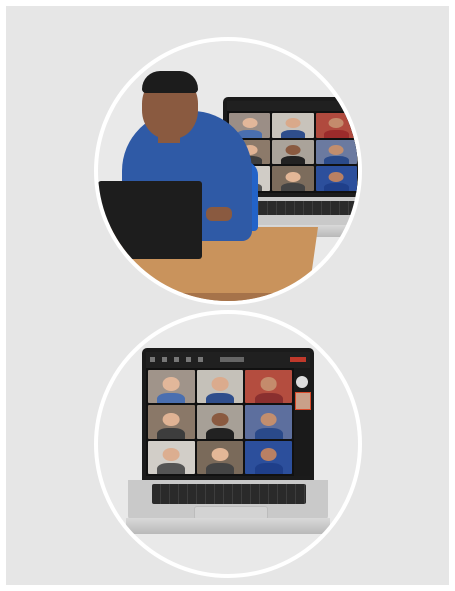  Describe the element at coordinates (302, 422) in the screenshot. I see `side-panel` at that location.